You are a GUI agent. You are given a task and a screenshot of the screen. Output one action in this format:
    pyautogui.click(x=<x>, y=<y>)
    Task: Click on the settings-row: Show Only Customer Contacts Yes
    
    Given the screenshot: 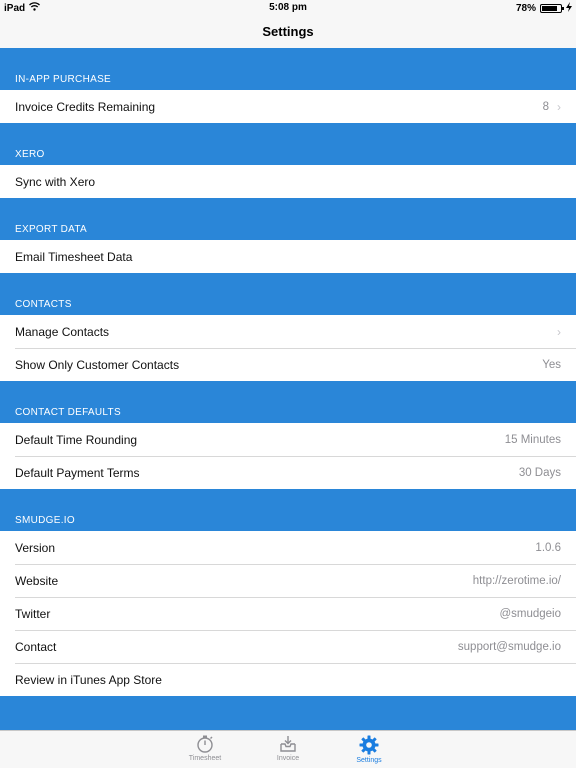 What is the action you would take?
    pyautogui.click(x=288, y=364)
    